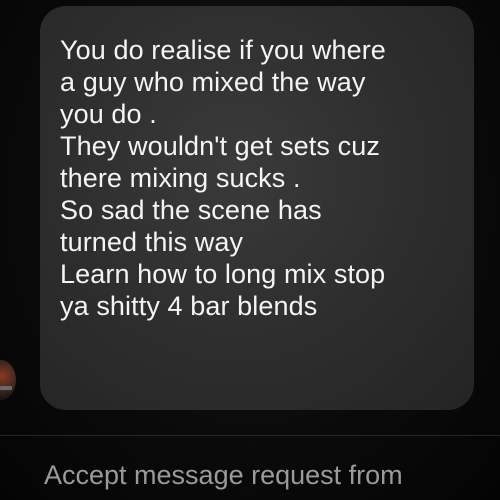 The image size is (500, 500). What do you see at coordinates (223, 274) in the screenshot?
I see `message-line: Learn how to long mix stop` at bounding box center [223, 274].